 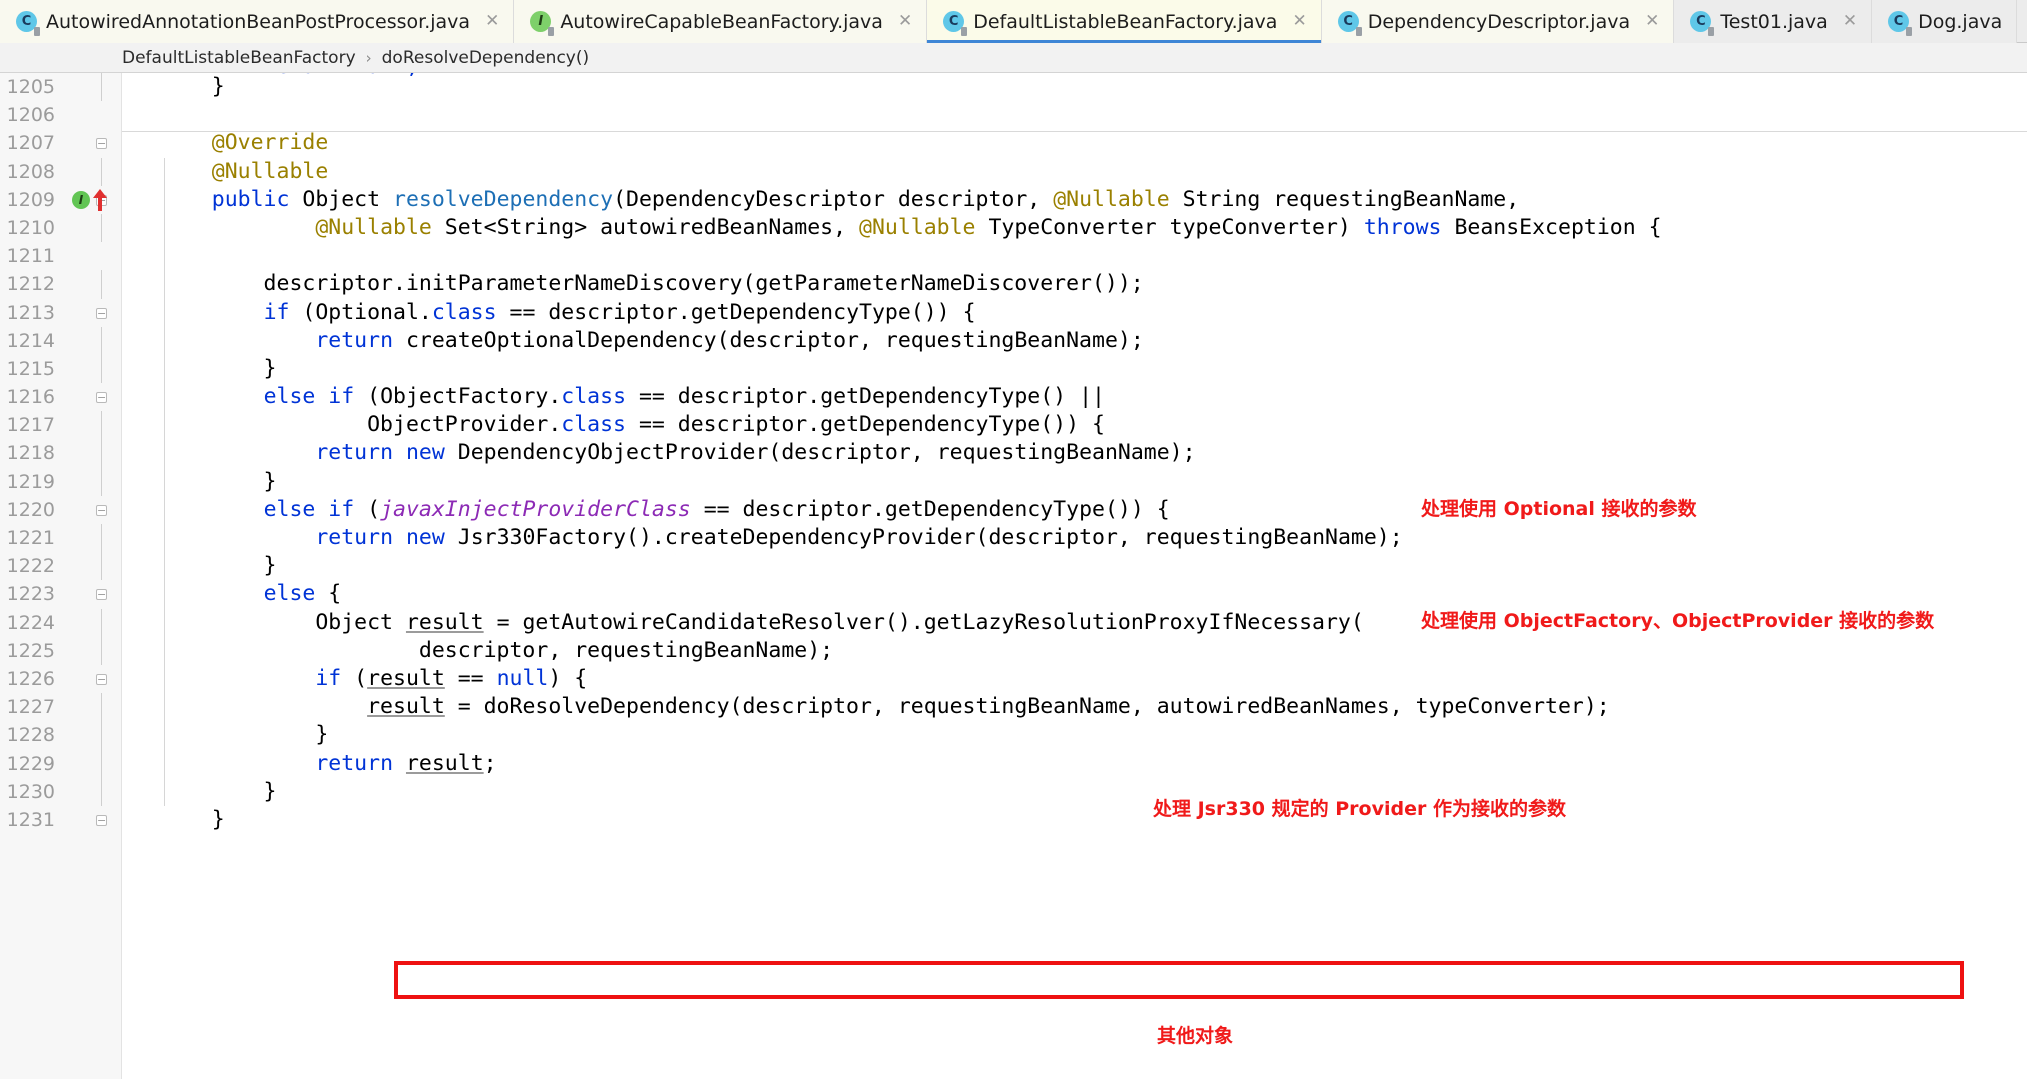 I want to click on editor-tab-1: I AutowireCapableBeanFactory.java ✕, so click(x=721, y=21).